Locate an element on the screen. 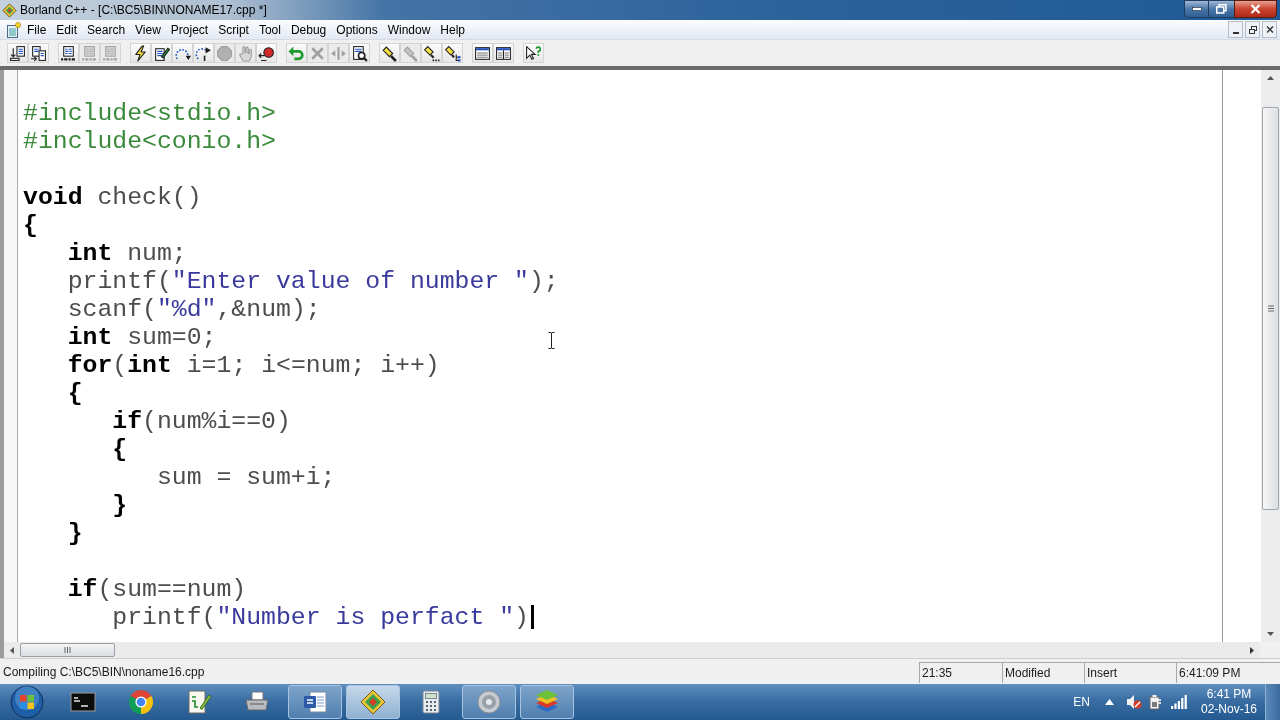 The image size is (1280, 720). code-line: #include<stdio.h> is located at coordinates (149, 113).